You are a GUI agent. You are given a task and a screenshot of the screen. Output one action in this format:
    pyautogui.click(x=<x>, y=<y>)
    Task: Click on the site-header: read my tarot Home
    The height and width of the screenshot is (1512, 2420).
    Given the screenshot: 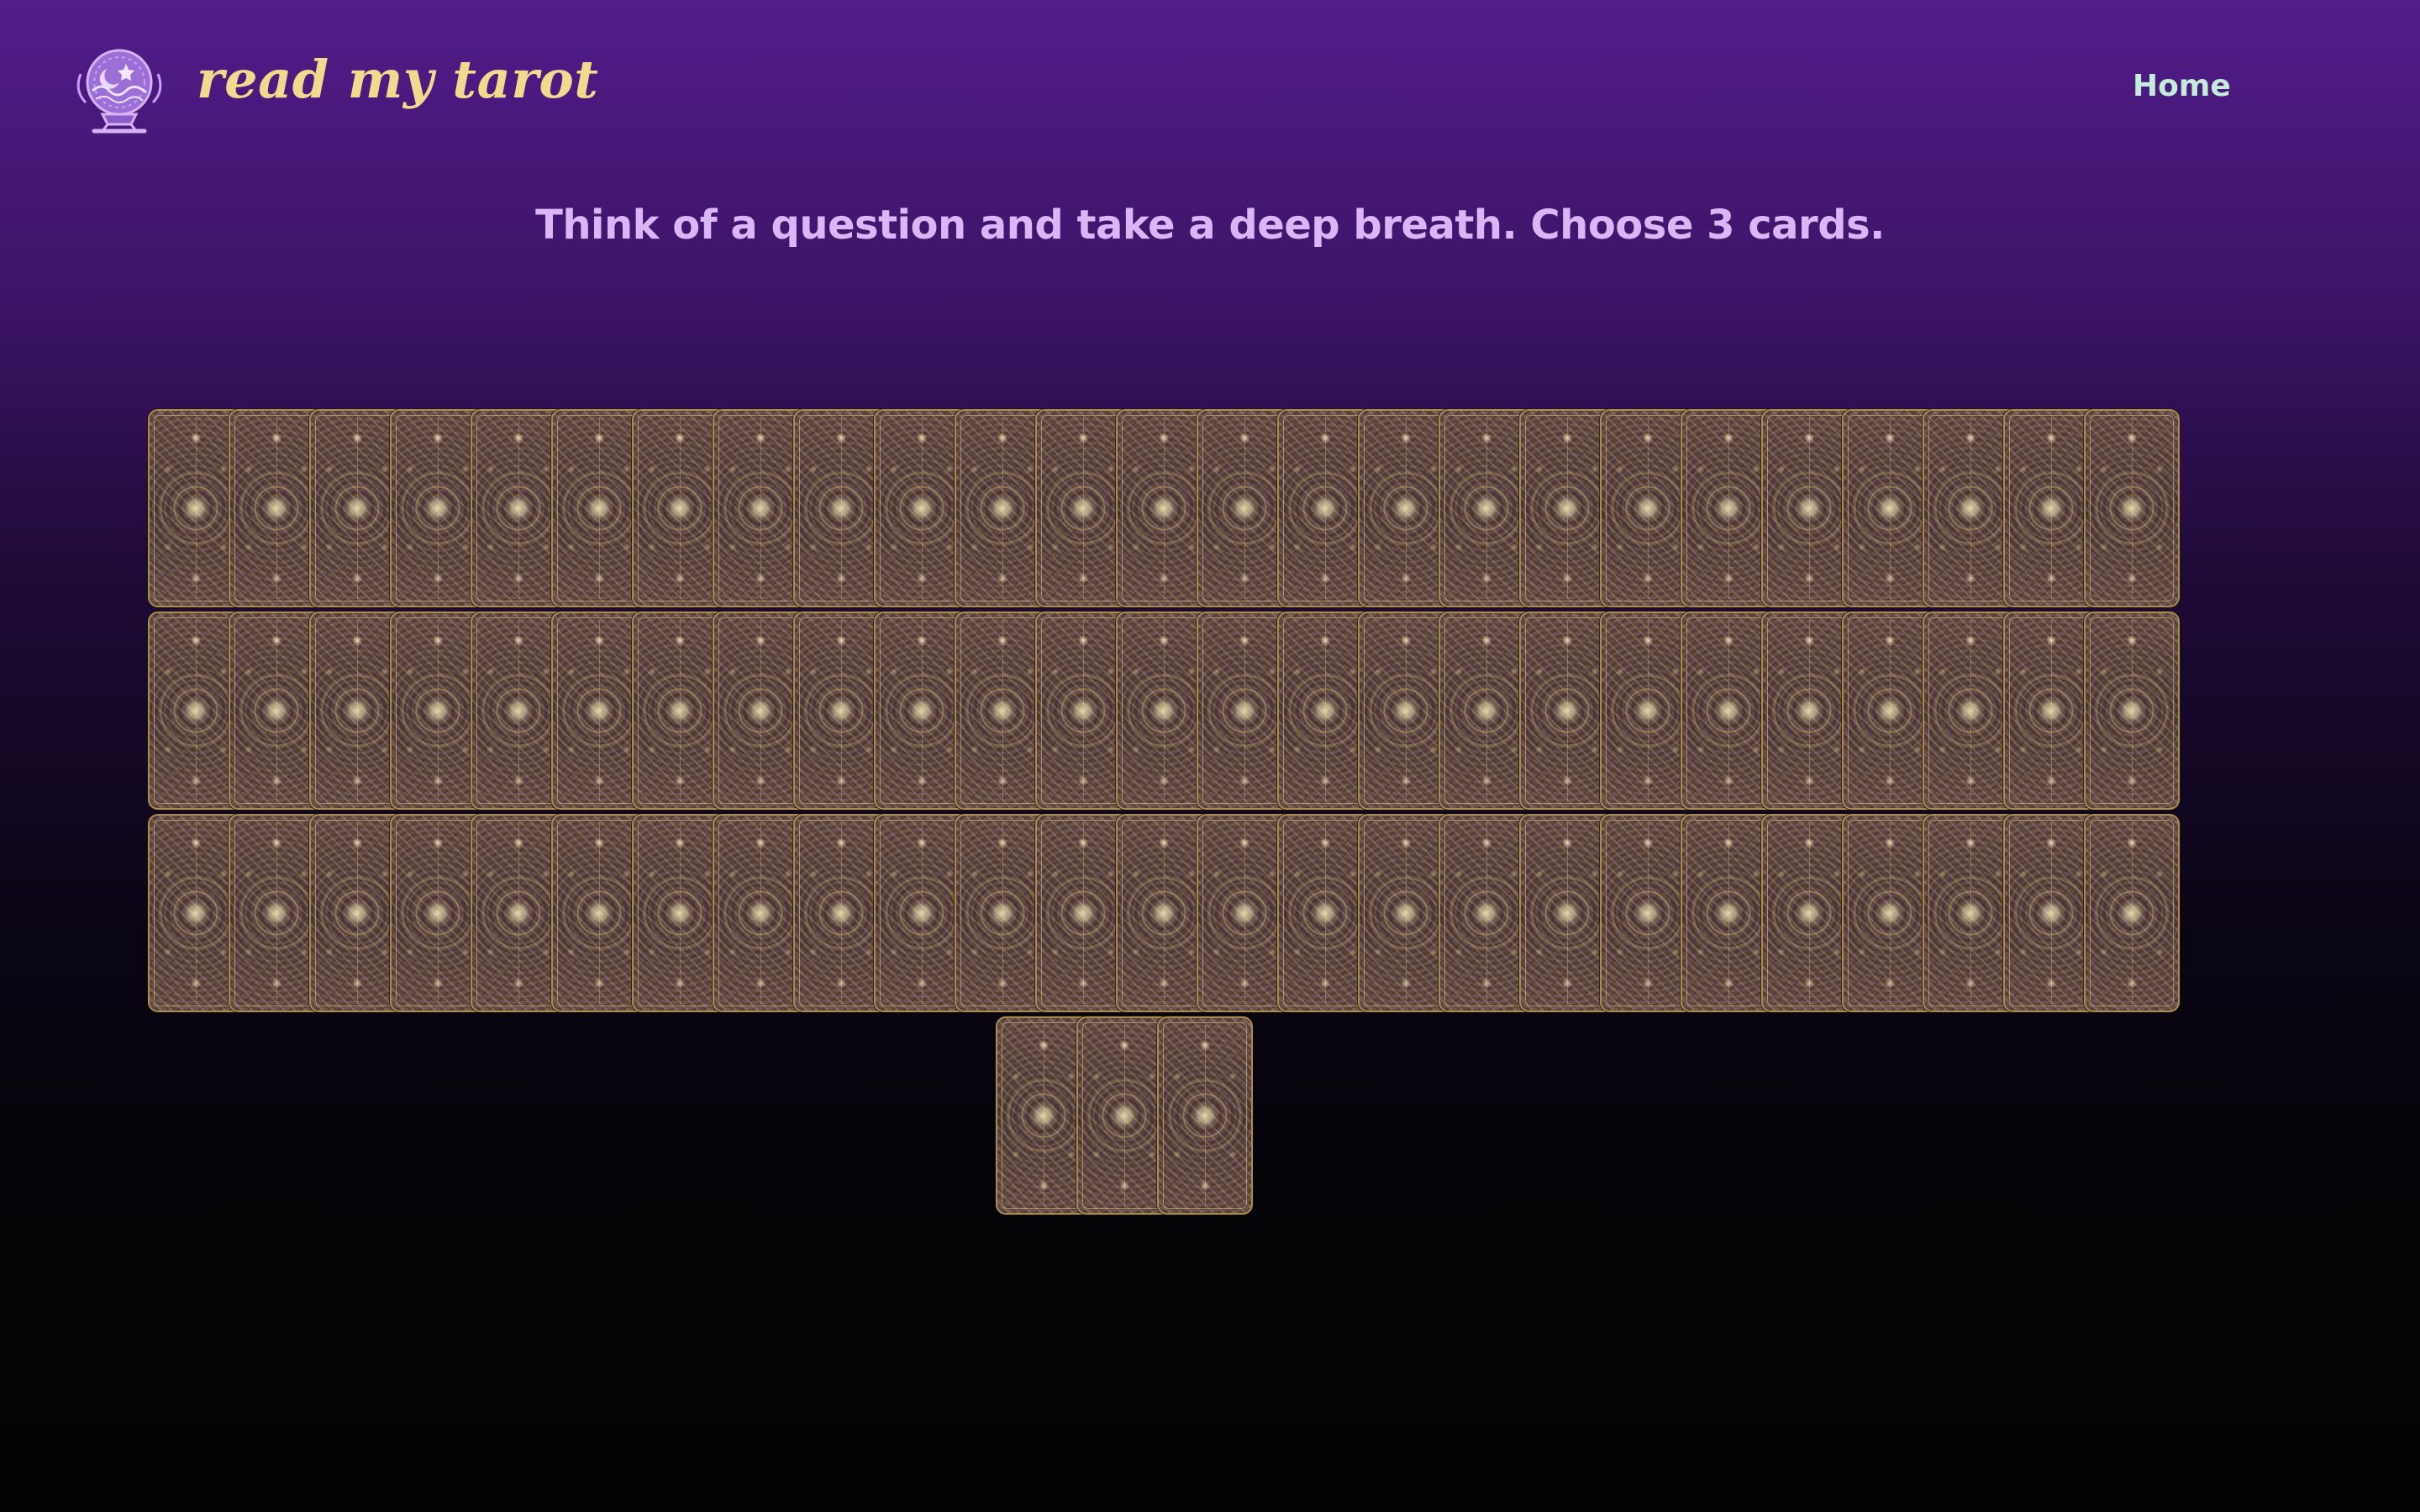 What is the action you would take?
    pyautogui.click(x=1210, y=84)
    